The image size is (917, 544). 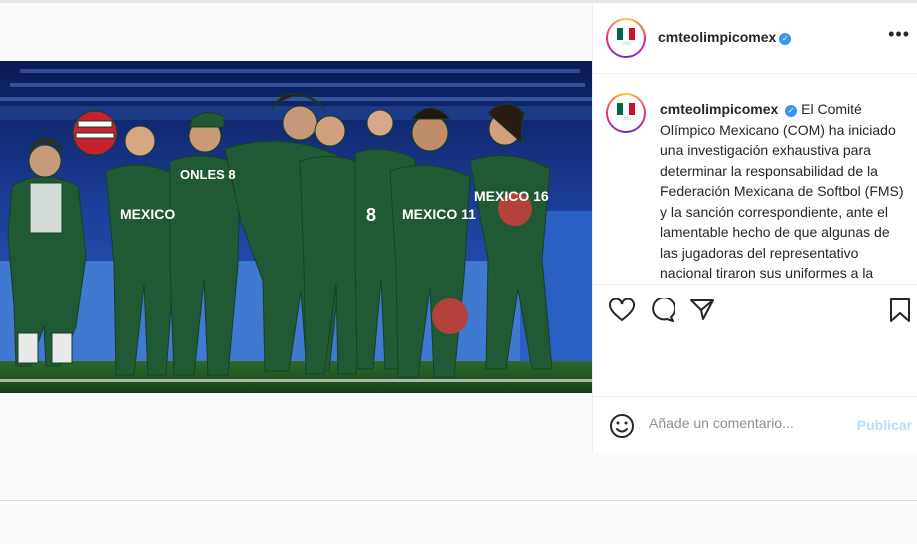 What do you see at coordinates (208, 174) in the screenshot?
I see `jersey-name-text: ONLES 8` at bounding box center [208, 174].